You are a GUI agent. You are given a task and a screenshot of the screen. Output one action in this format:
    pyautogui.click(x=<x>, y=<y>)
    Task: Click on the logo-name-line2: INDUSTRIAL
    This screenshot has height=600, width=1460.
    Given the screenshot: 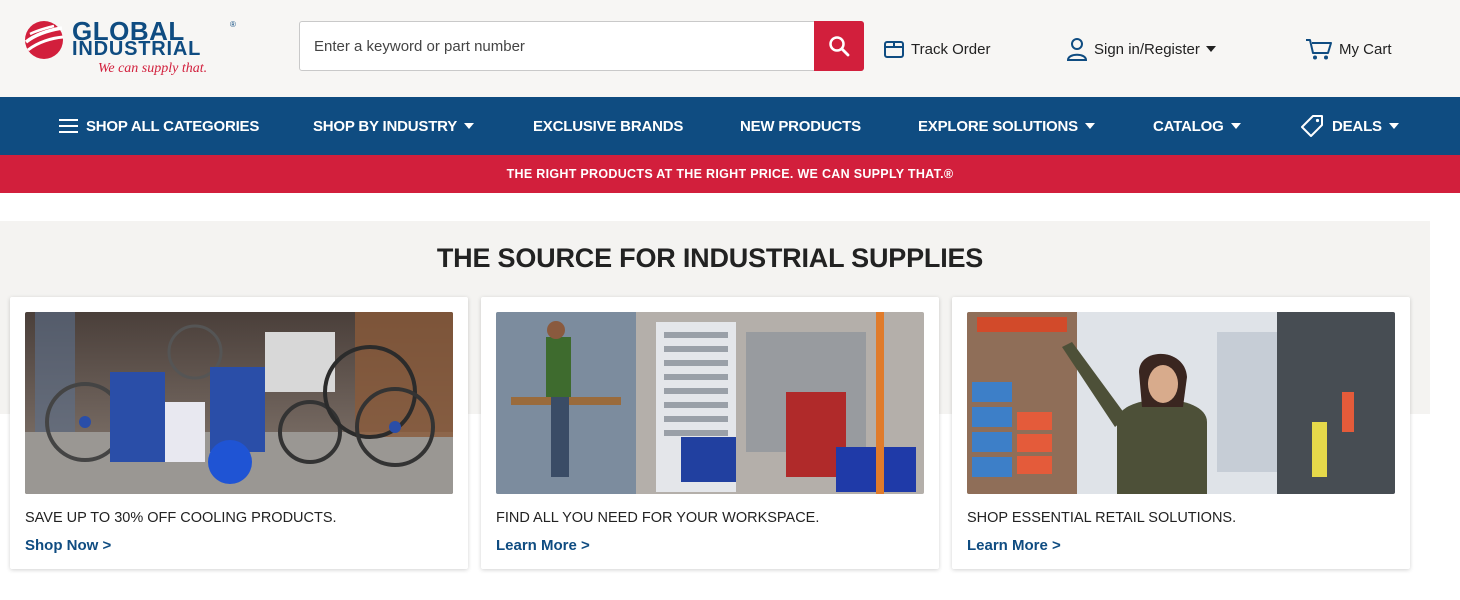 What is the action you would take?
    pyautogui.click(x=137, y=49)
    